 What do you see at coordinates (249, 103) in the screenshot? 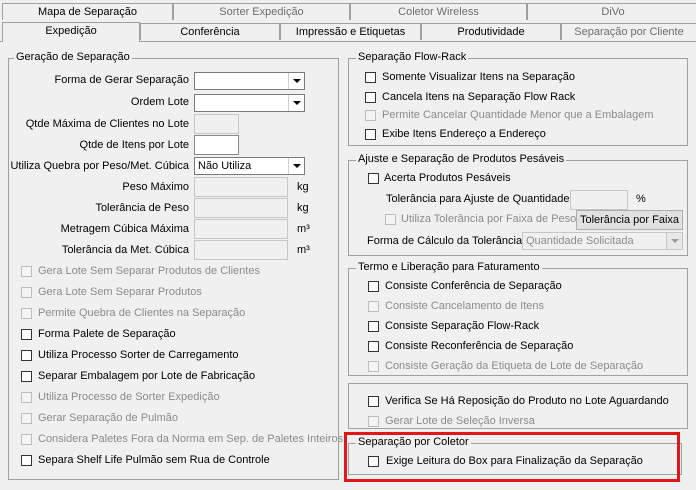
I see `ordem-lote-select` at bounding box center [249, 103].